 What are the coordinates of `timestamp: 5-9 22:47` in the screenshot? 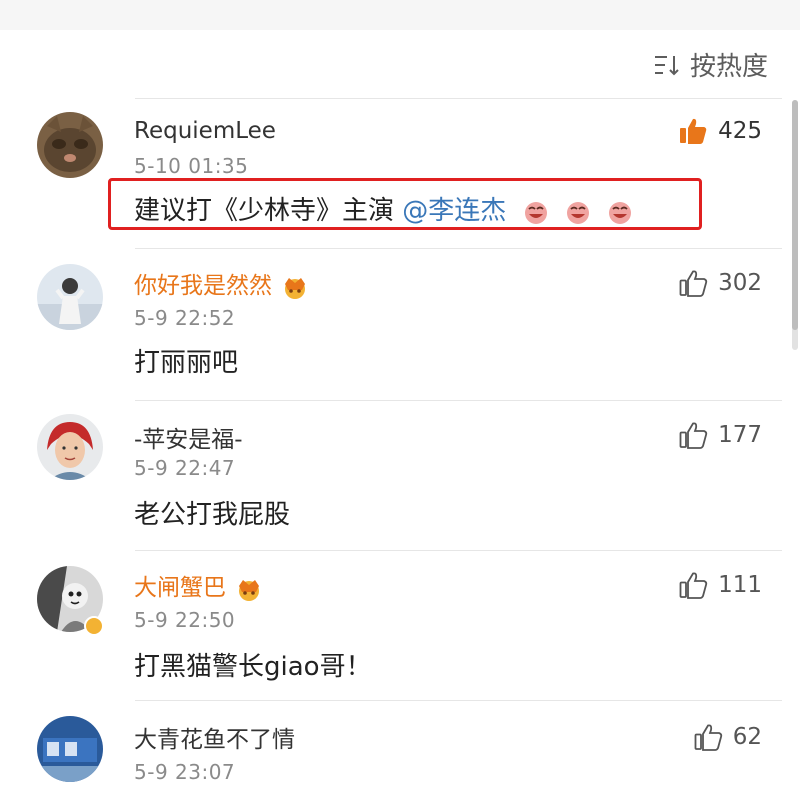 It's located at (185, 468).